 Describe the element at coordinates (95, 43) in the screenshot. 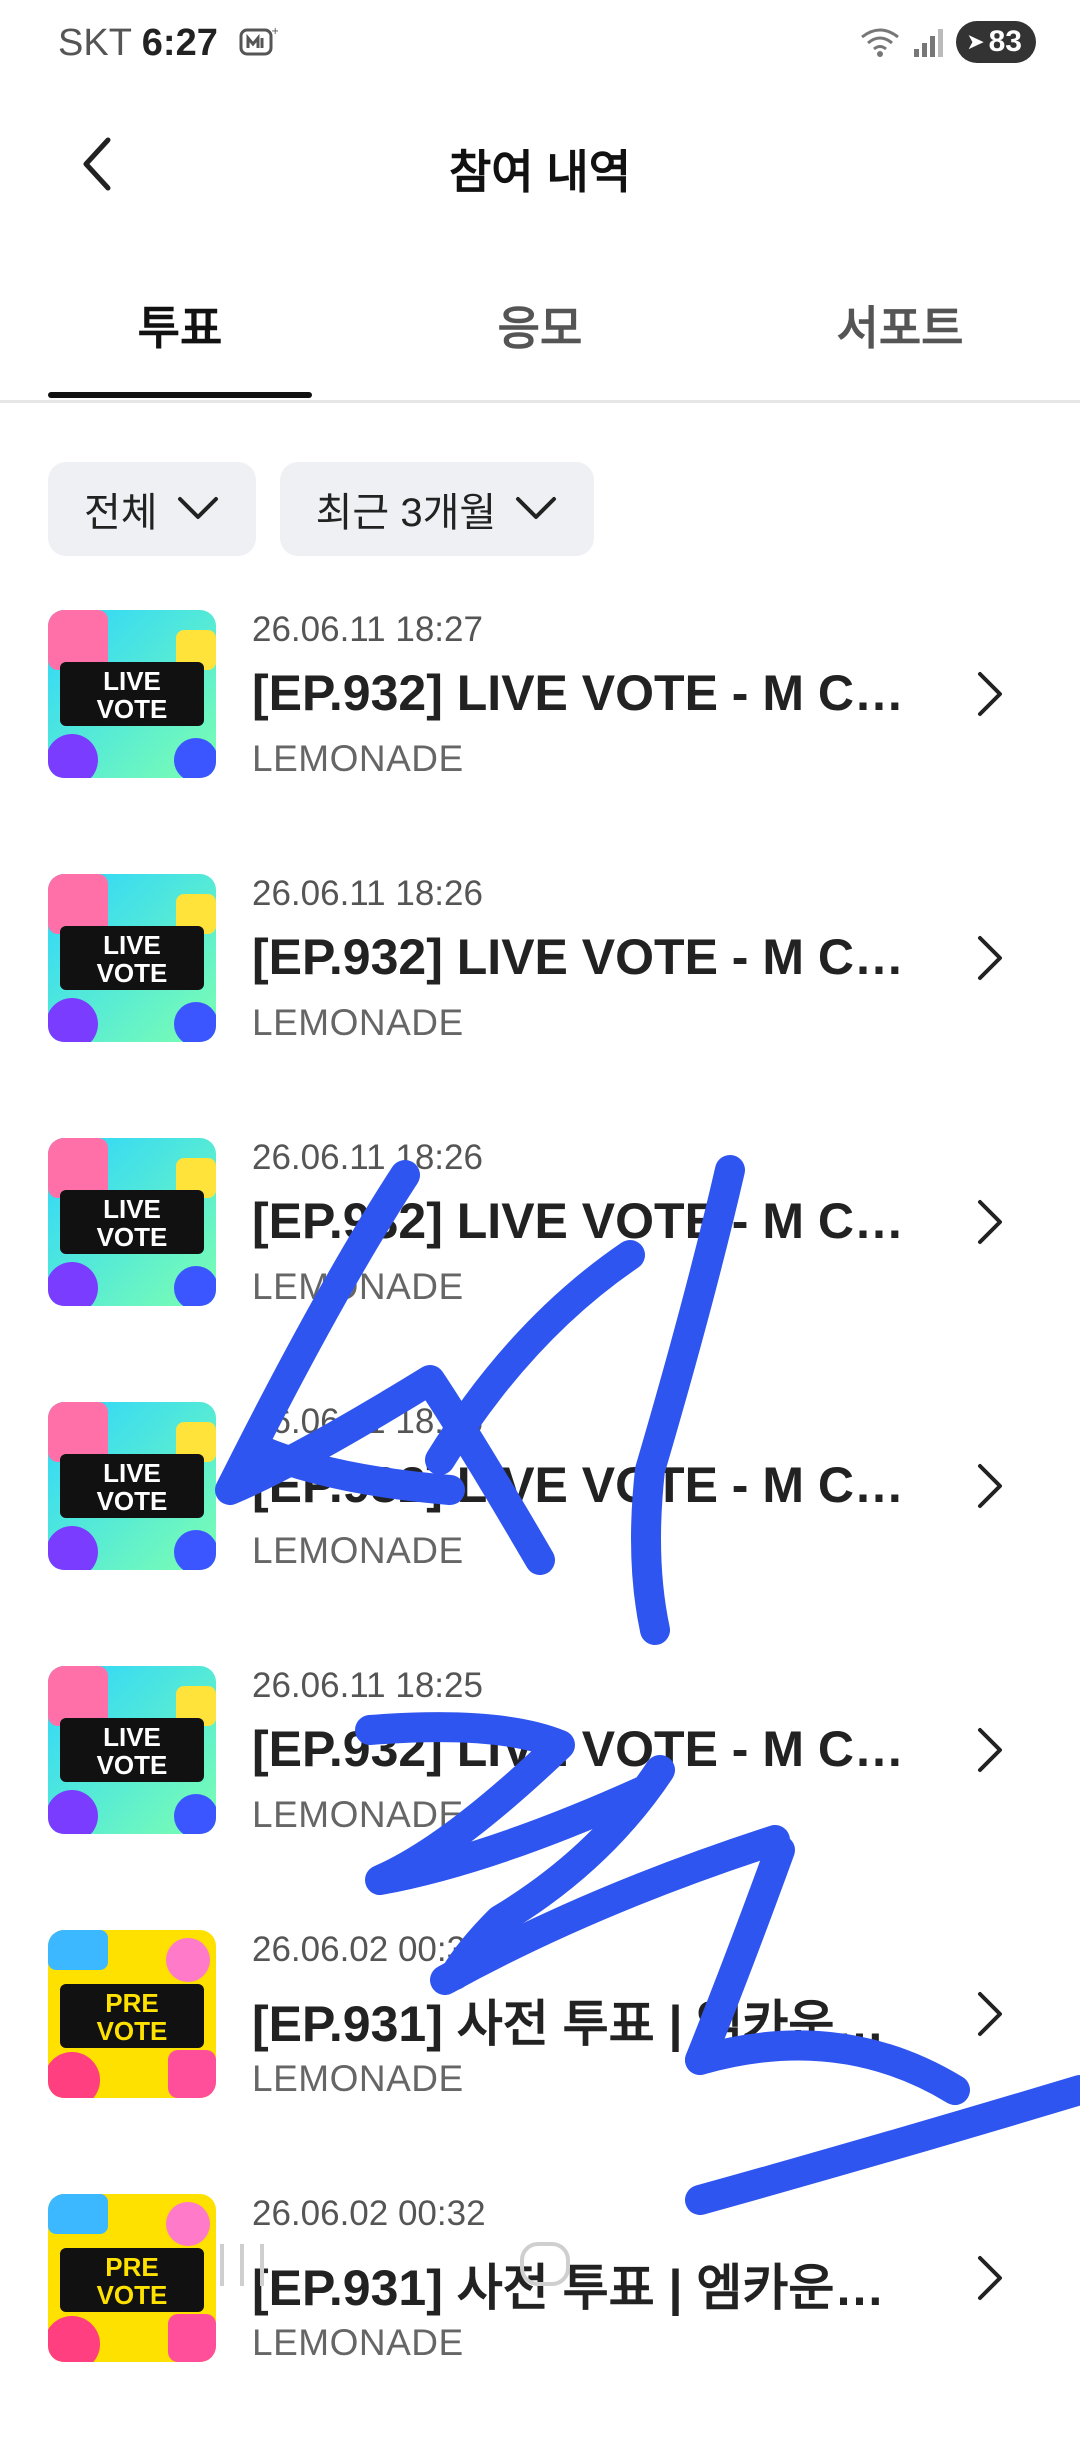

I see `carrier-label: SKT` at that location.